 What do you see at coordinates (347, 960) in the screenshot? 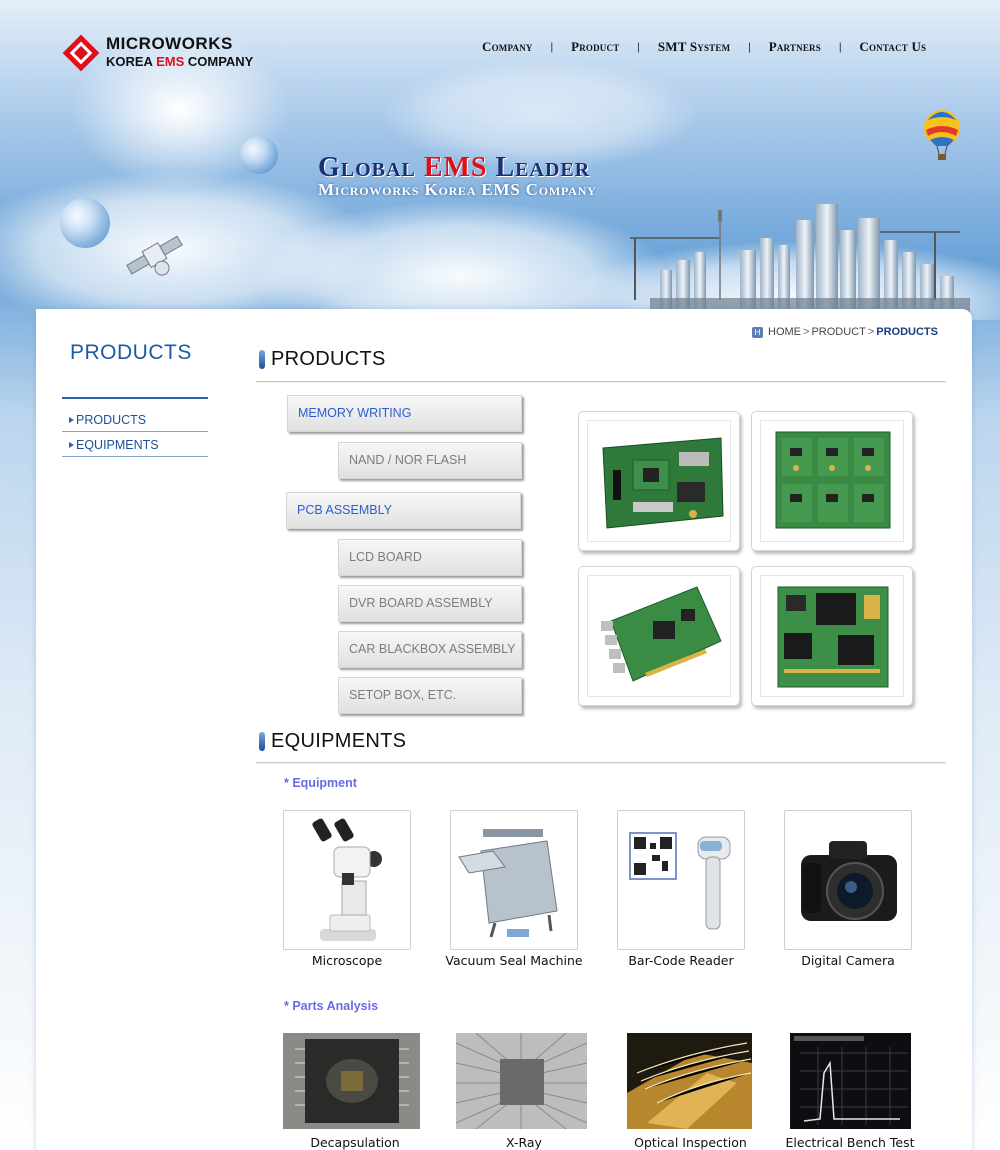
I see `equipment-caption: Microscope` at bounding box center [347, 960].